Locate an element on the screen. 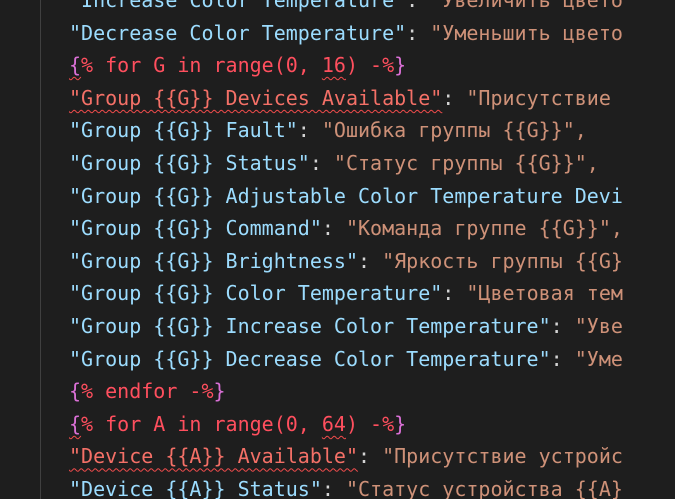  code-line-14: {% for A in range(0, 64) -%} is located at coordinates (337, 424).